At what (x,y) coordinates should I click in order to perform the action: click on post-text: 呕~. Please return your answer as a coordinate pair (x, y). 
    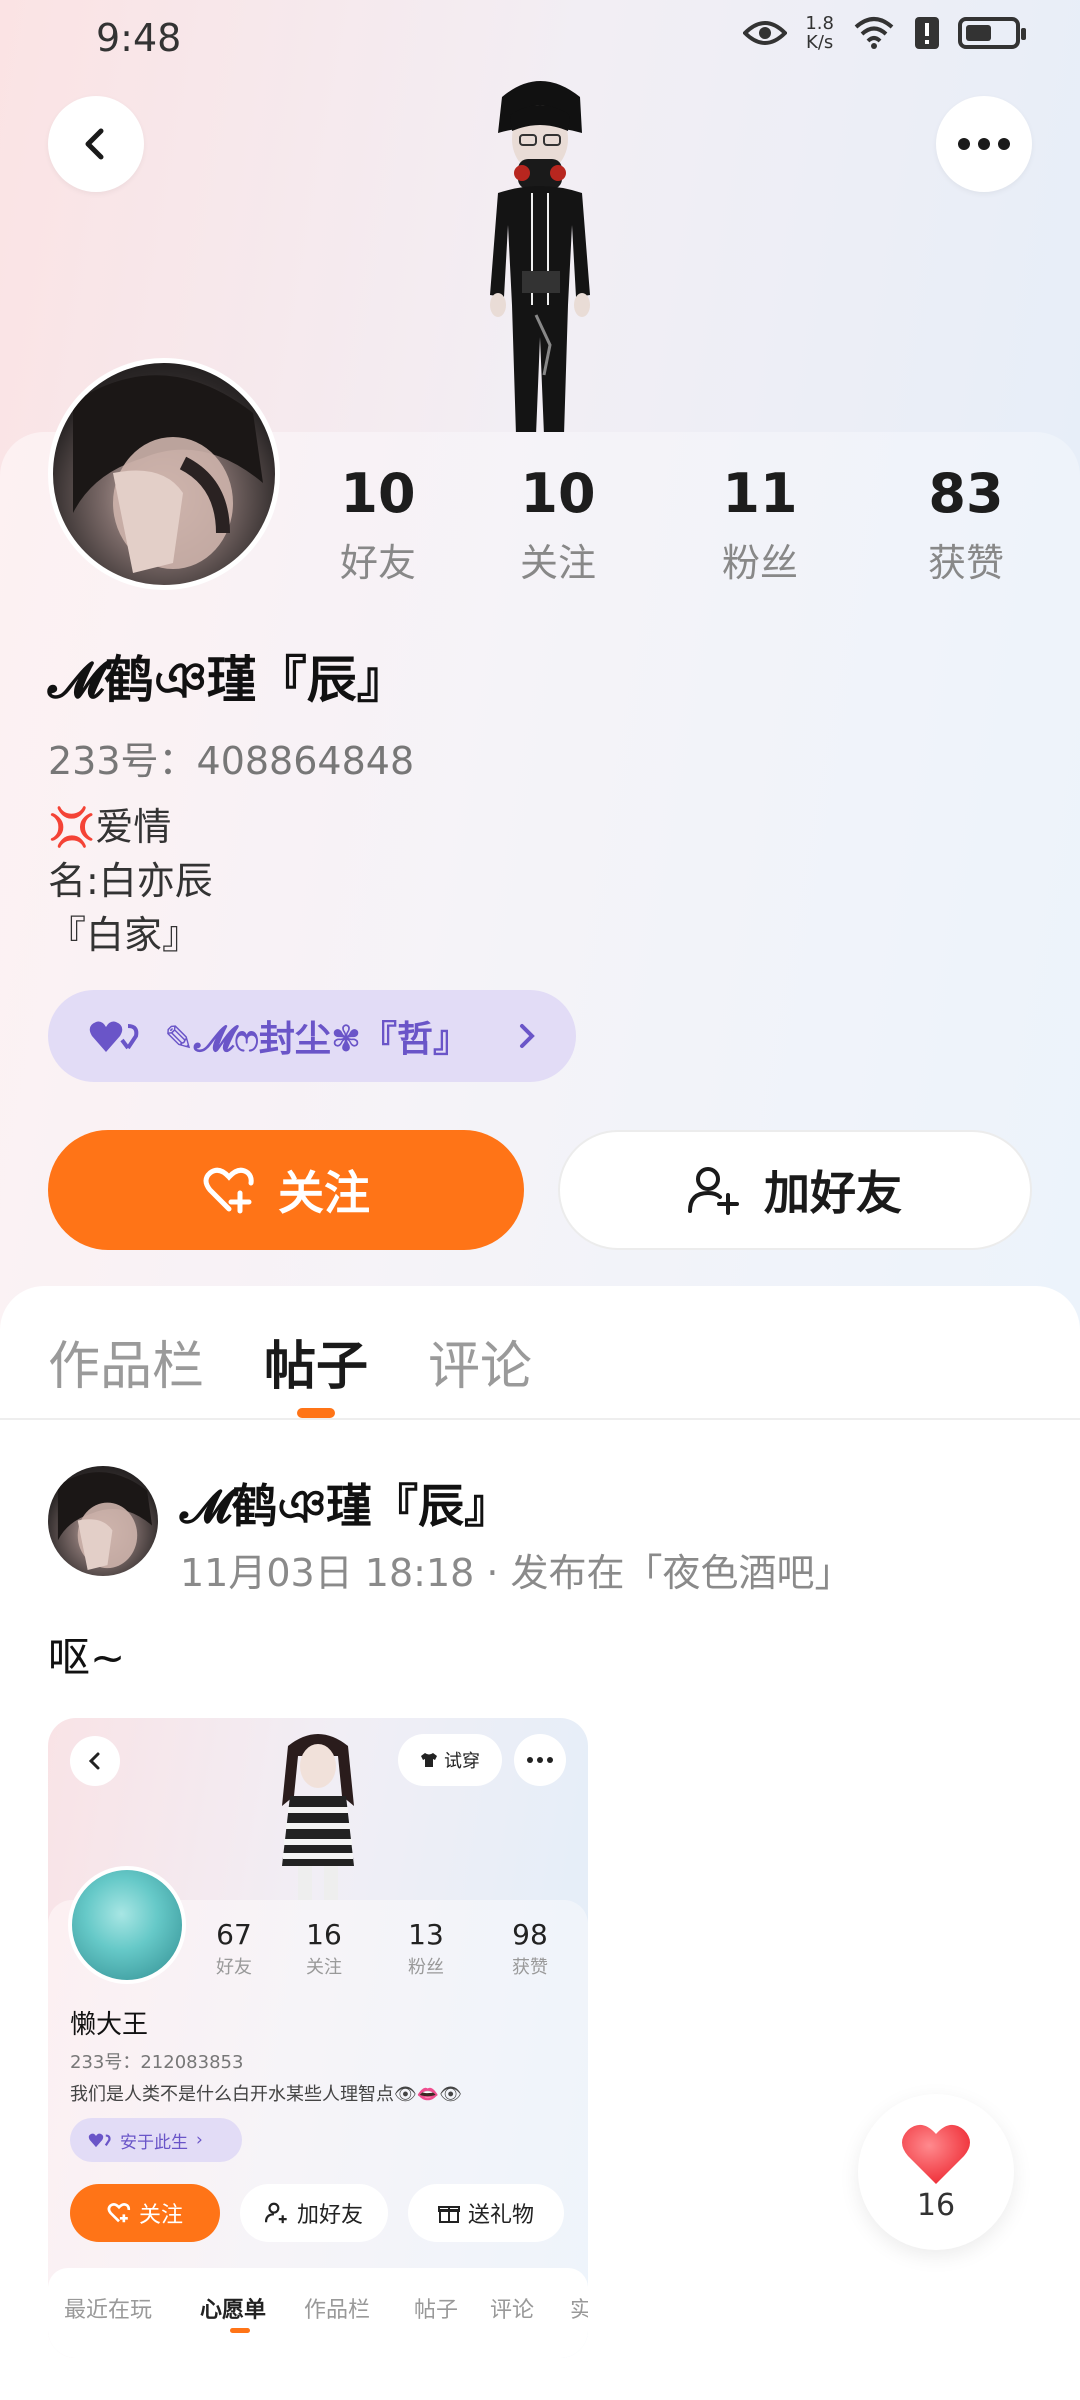
    Looking at the image, I should click on (87, 1657).